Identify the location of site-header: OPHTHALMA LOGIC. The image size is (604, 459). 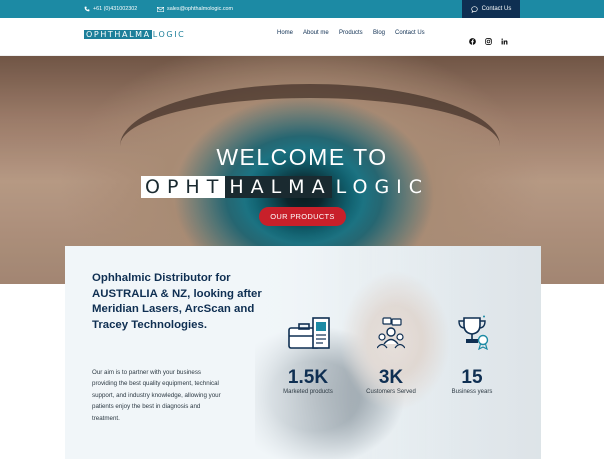
(302, 37).